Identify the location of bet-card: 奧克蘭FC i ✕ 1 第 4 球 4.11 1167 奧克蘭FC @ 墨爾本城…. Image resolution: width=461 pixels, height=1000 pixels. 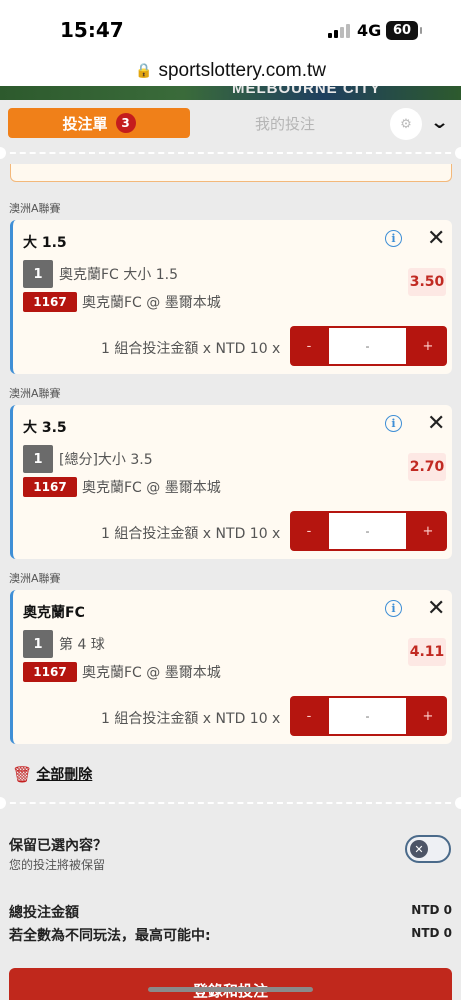
(231, 667).